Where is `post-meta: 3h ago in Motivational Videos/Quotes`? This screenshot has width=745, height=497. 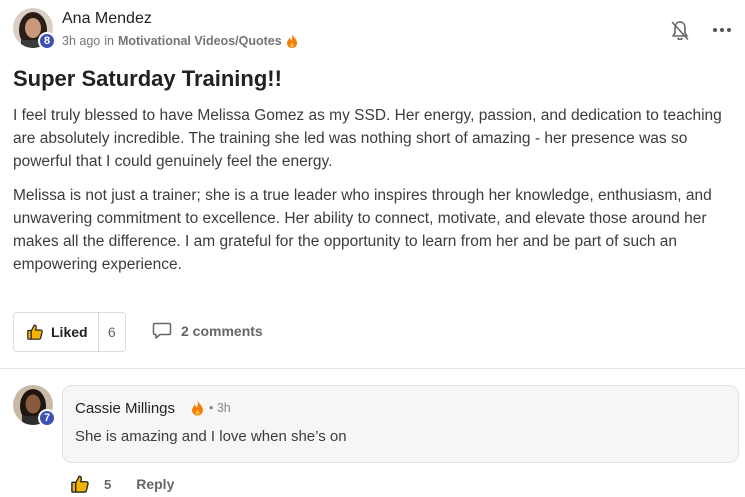
post-meta: 3h ago in Motivational Videos/Quotes is located at coordinates (180, 41).